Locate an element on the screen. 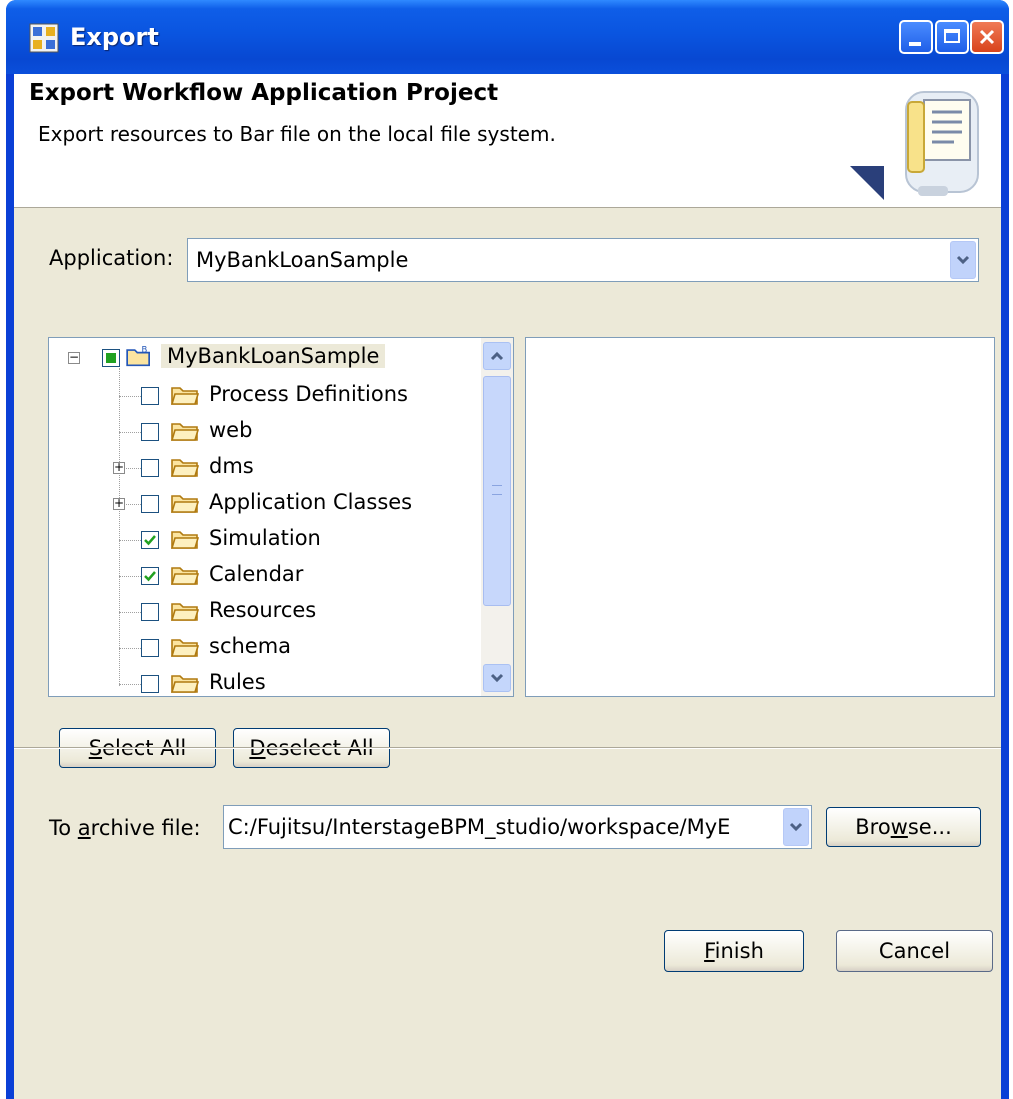 The height and width of the screenshot is (1099, 1013). minimize-icon is located at coordinates (915, 44).